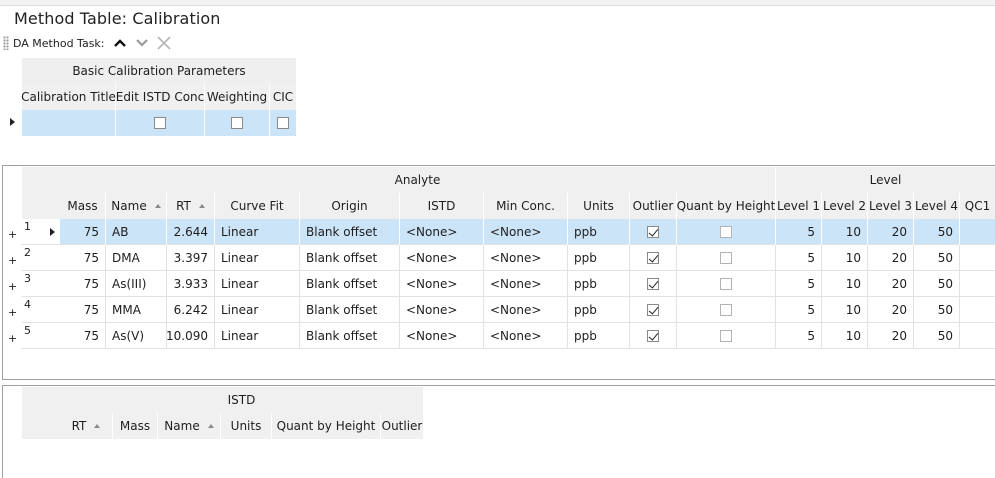 The height and width of the screenshot is (478, 995). What do you see at coordinates (86, 426) in the screenshot?
I see `istd-column-header-rt: RT` at bounding box center [86, 426].